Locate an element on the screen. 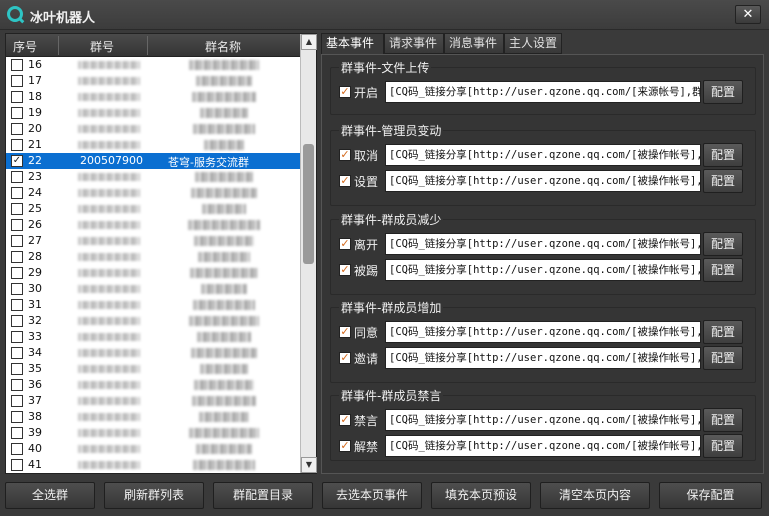 The height and width of the screenshot is (516, 769). list-item: 31 is located at coordinates (153, 305).